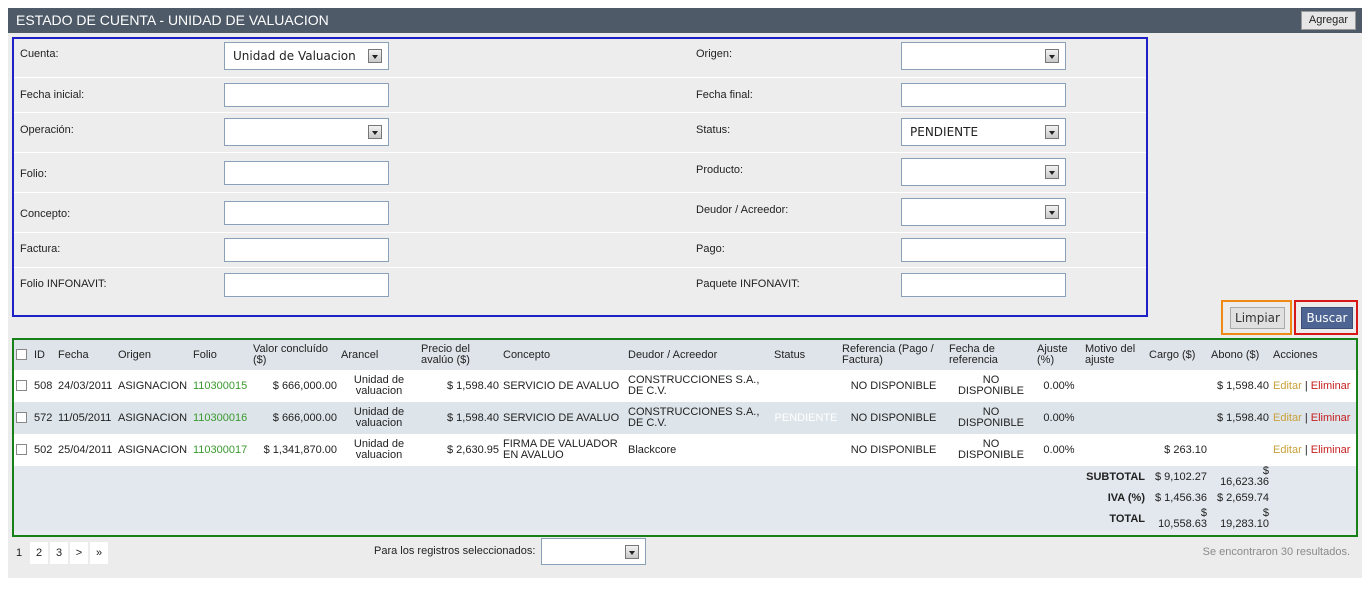 Image resolution: width=1371 pixels, height=589 pixels. Describe the element at coordinates (724, 95) in the screenshot. I see `fecha-final-label: Fecha final:` at that location.